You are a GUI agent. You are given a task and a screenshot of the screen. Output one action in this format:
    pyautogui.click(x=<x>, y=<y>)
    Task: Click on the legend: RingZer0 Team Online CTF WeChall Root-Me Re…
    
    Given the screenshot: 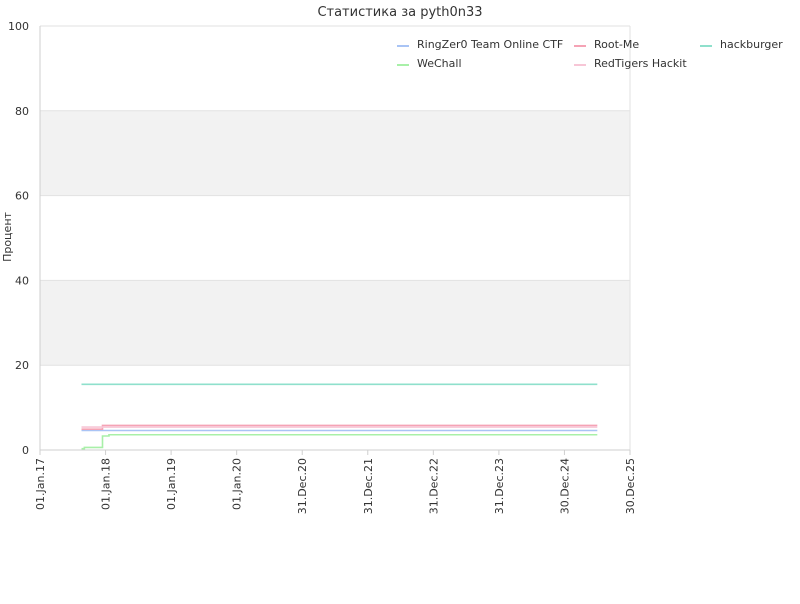 What is the action you would take?
    pyautogui.click(x=590, y=54)
    